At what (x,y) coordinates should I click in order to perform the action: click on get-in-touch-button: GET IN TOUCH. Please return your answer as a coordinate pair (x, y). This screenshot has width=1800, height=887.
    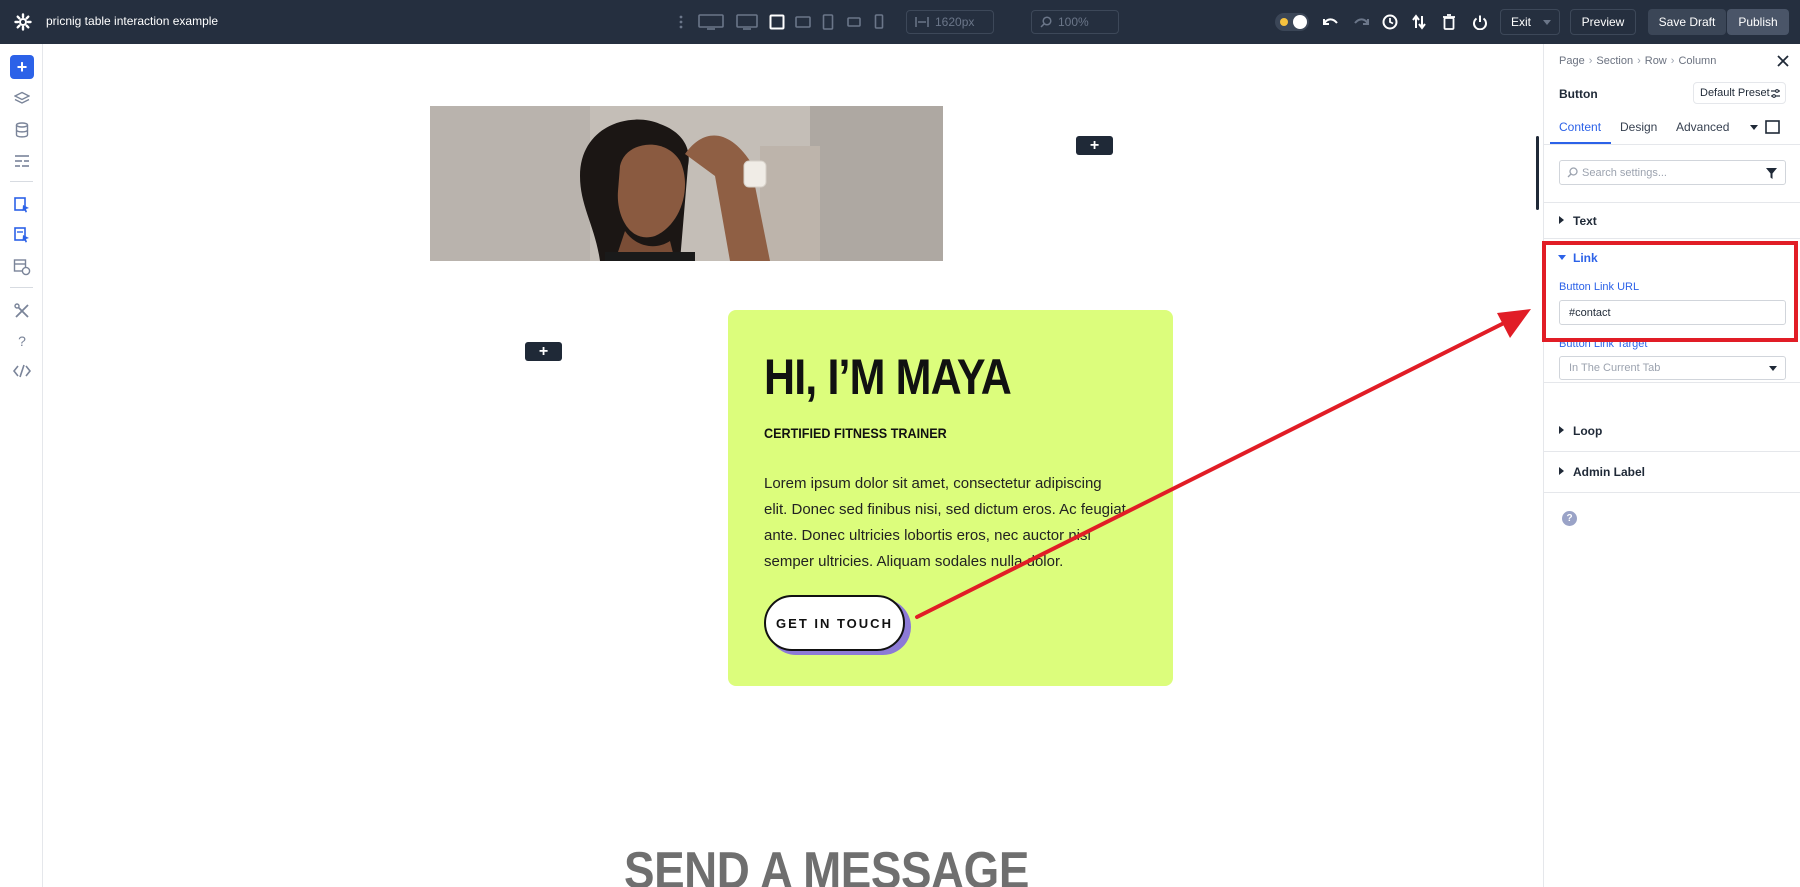
    Looking at the image, I should click on (834, 623).